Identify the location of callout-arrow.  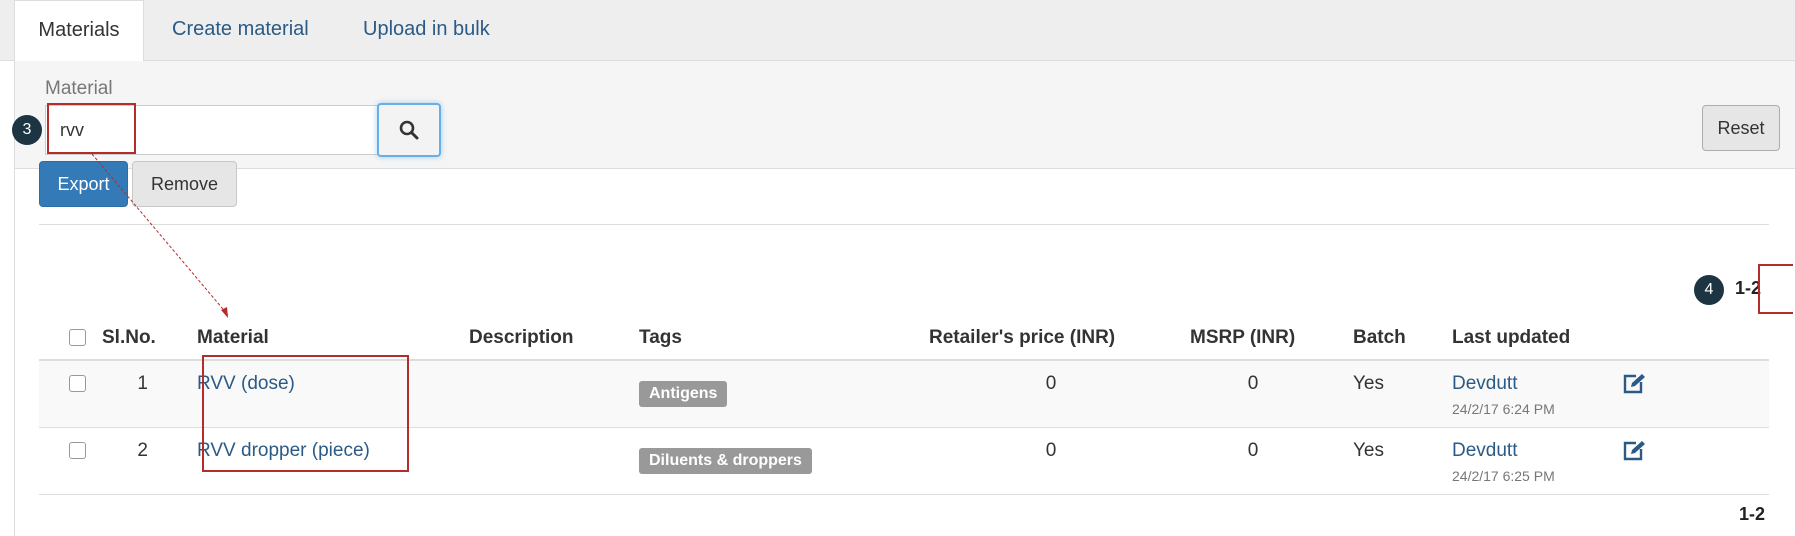
(160, 235).